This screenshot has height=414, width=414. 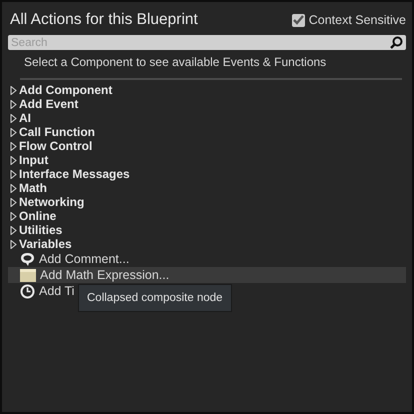 I want to click on category-item: AI, so click(x=25, y=118).